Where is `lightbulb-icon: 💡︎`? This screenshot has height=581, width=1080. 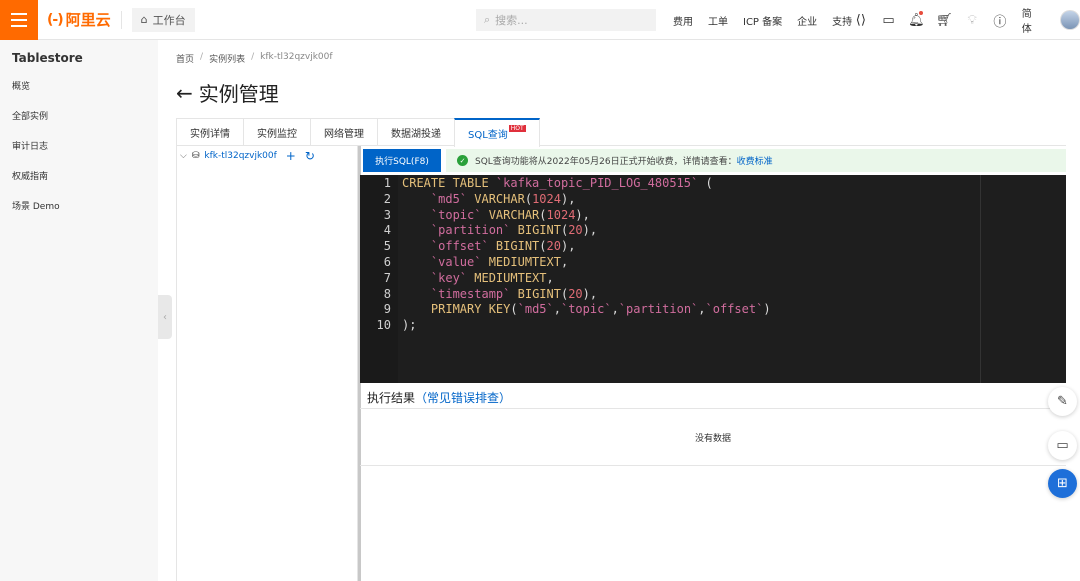
lightbulb-icon: 💡︎ is located at coordinates (972, 20).